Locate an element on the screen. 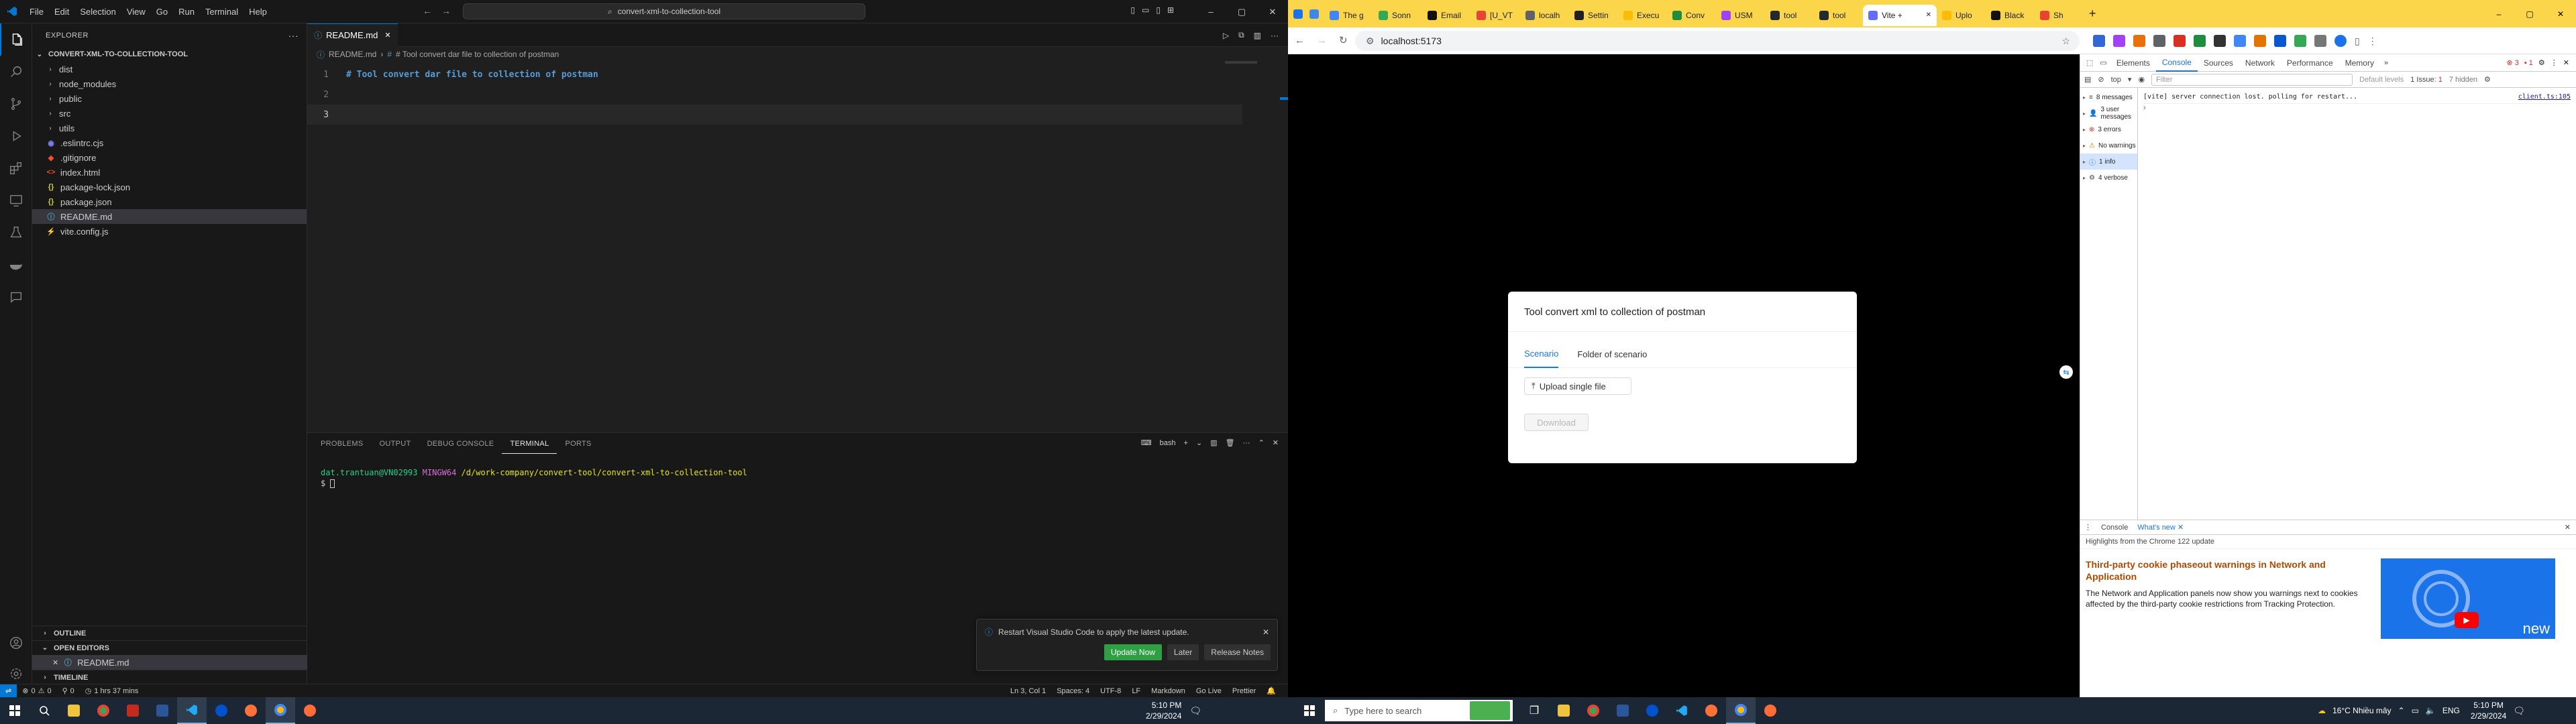  panel-tab-ports: PORTS is located at coordinates (578, 444).